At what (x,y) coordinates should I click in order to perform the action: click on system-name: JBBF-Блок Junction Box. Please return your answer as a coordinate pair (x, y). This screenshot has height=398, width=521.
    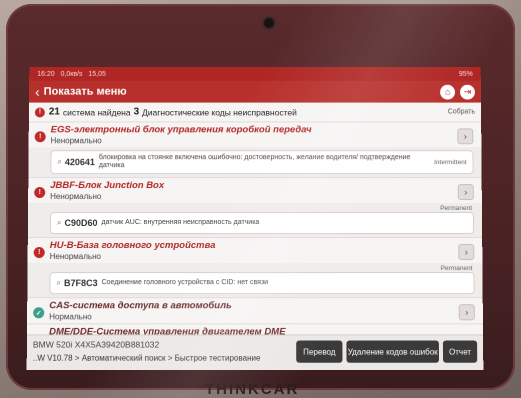
    Looking at the image, I should click on (107, 186).